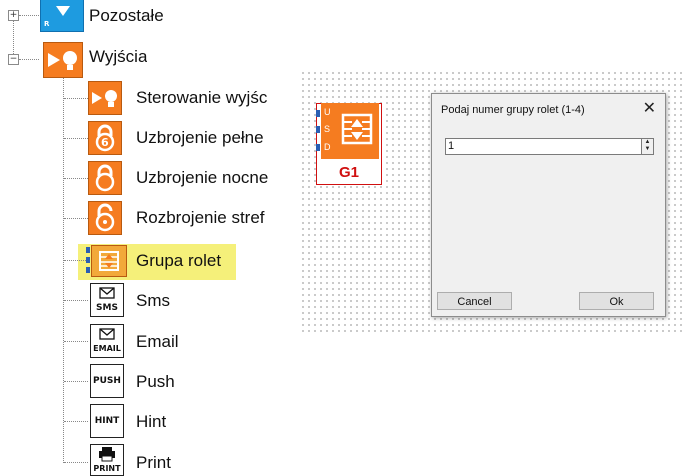 This screenshot has height=476, width=685. I want to click on shutter-group-block: U S D G1, so click(349, 144).